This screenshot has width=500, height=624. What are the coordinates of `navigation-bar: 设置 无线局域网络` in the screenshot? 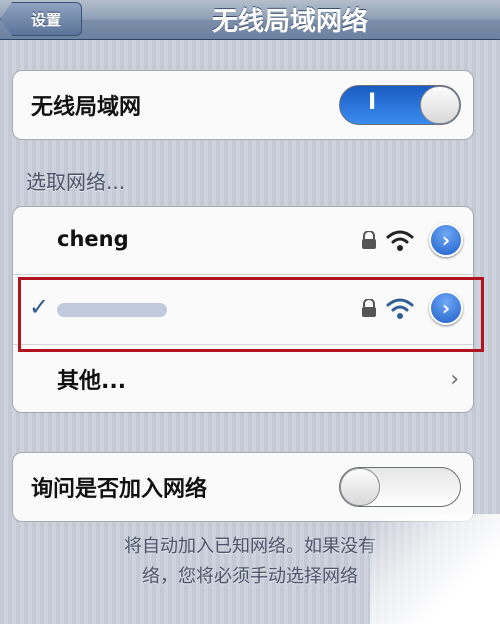 It's located at (250, 20).